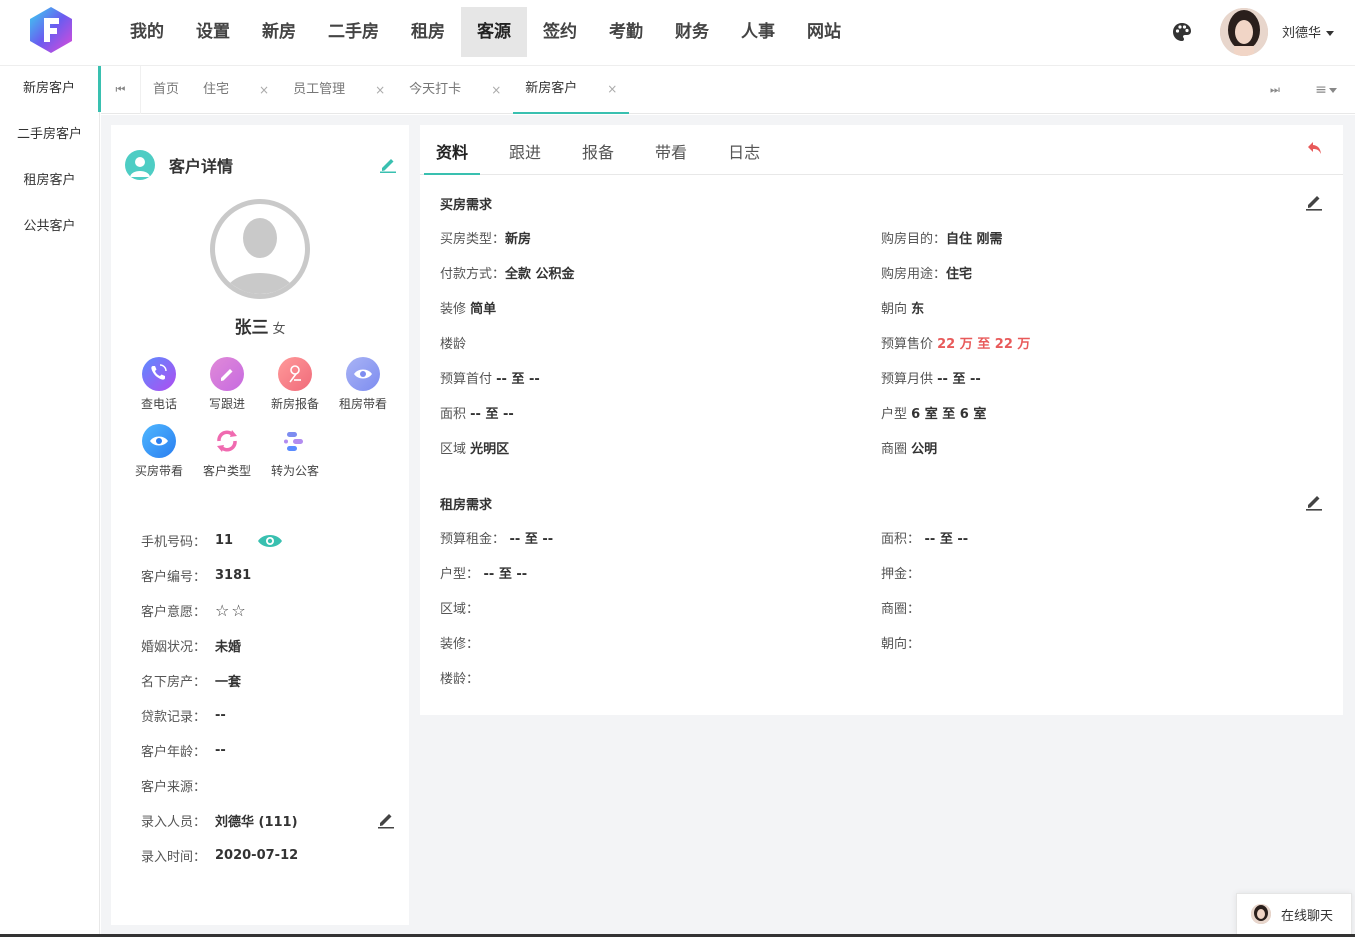  Describe the element at coordinates (671, 150) in the screenshot. I see `detail-tab-3: 带看` at that location.